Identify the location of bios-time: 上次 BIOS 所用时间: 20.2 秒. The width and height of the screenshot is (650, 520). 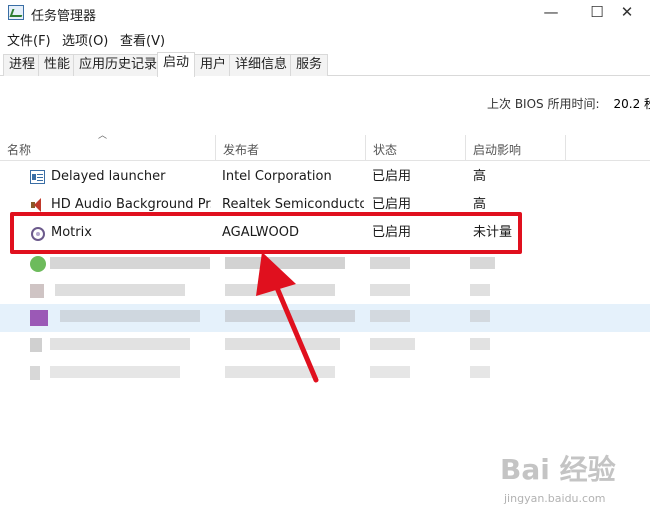
(568, 103).